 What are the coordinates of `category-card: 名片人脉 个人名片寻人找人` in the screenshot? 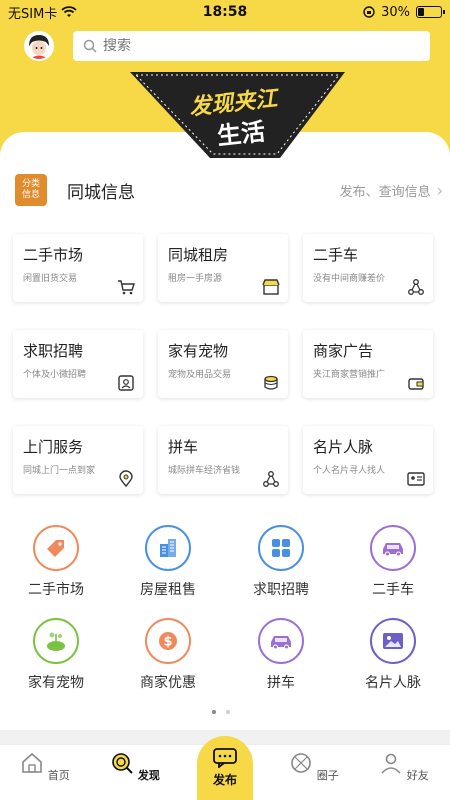 It's located at (368, 460).